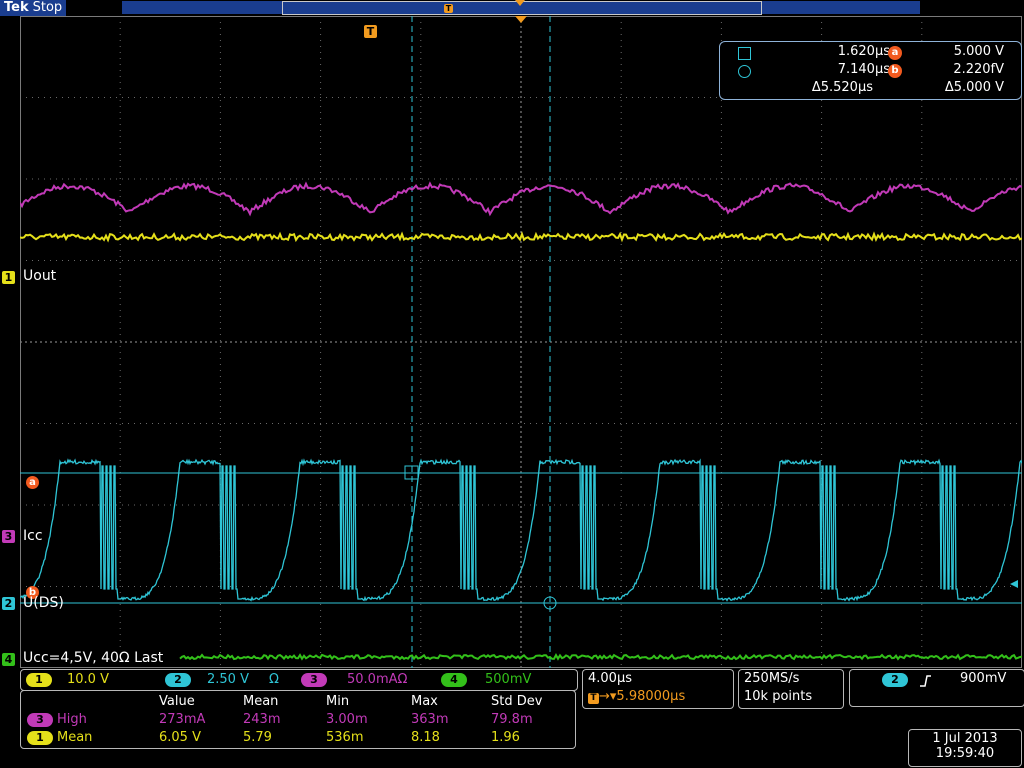 This screenshot has width=1024, height=768. I want to click on cursor-2-circle-icon, so click(744, 71).